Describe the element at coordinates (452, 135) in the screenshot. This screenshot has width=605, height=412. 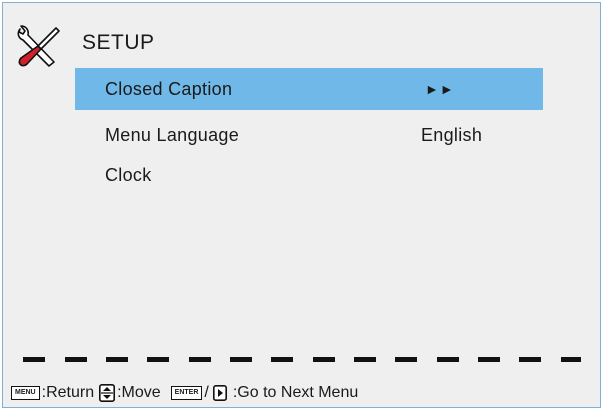
I see `menu-item-value: English` at that location.